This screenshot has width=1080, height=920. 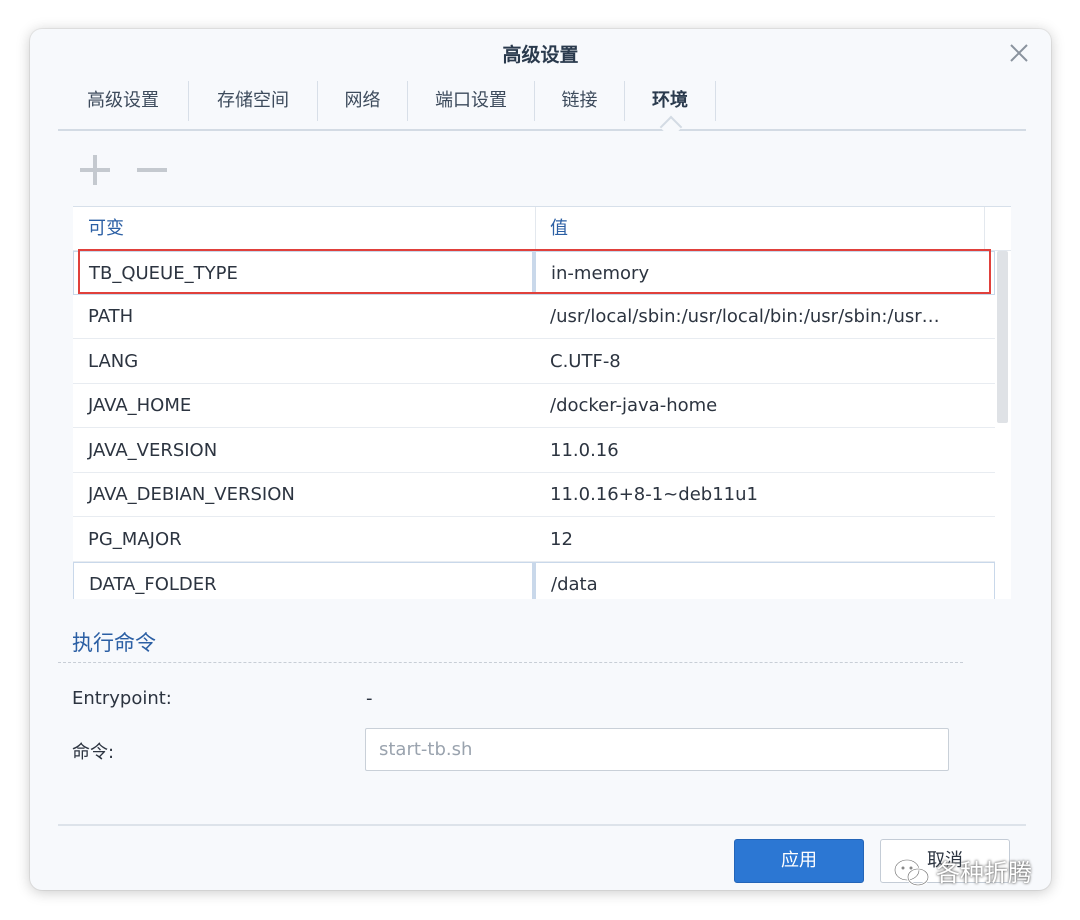 What do you see at coordinates (765, 580) in the screenshot?
I see `variable-value-cell: /data` at bounding box center [765, 580].